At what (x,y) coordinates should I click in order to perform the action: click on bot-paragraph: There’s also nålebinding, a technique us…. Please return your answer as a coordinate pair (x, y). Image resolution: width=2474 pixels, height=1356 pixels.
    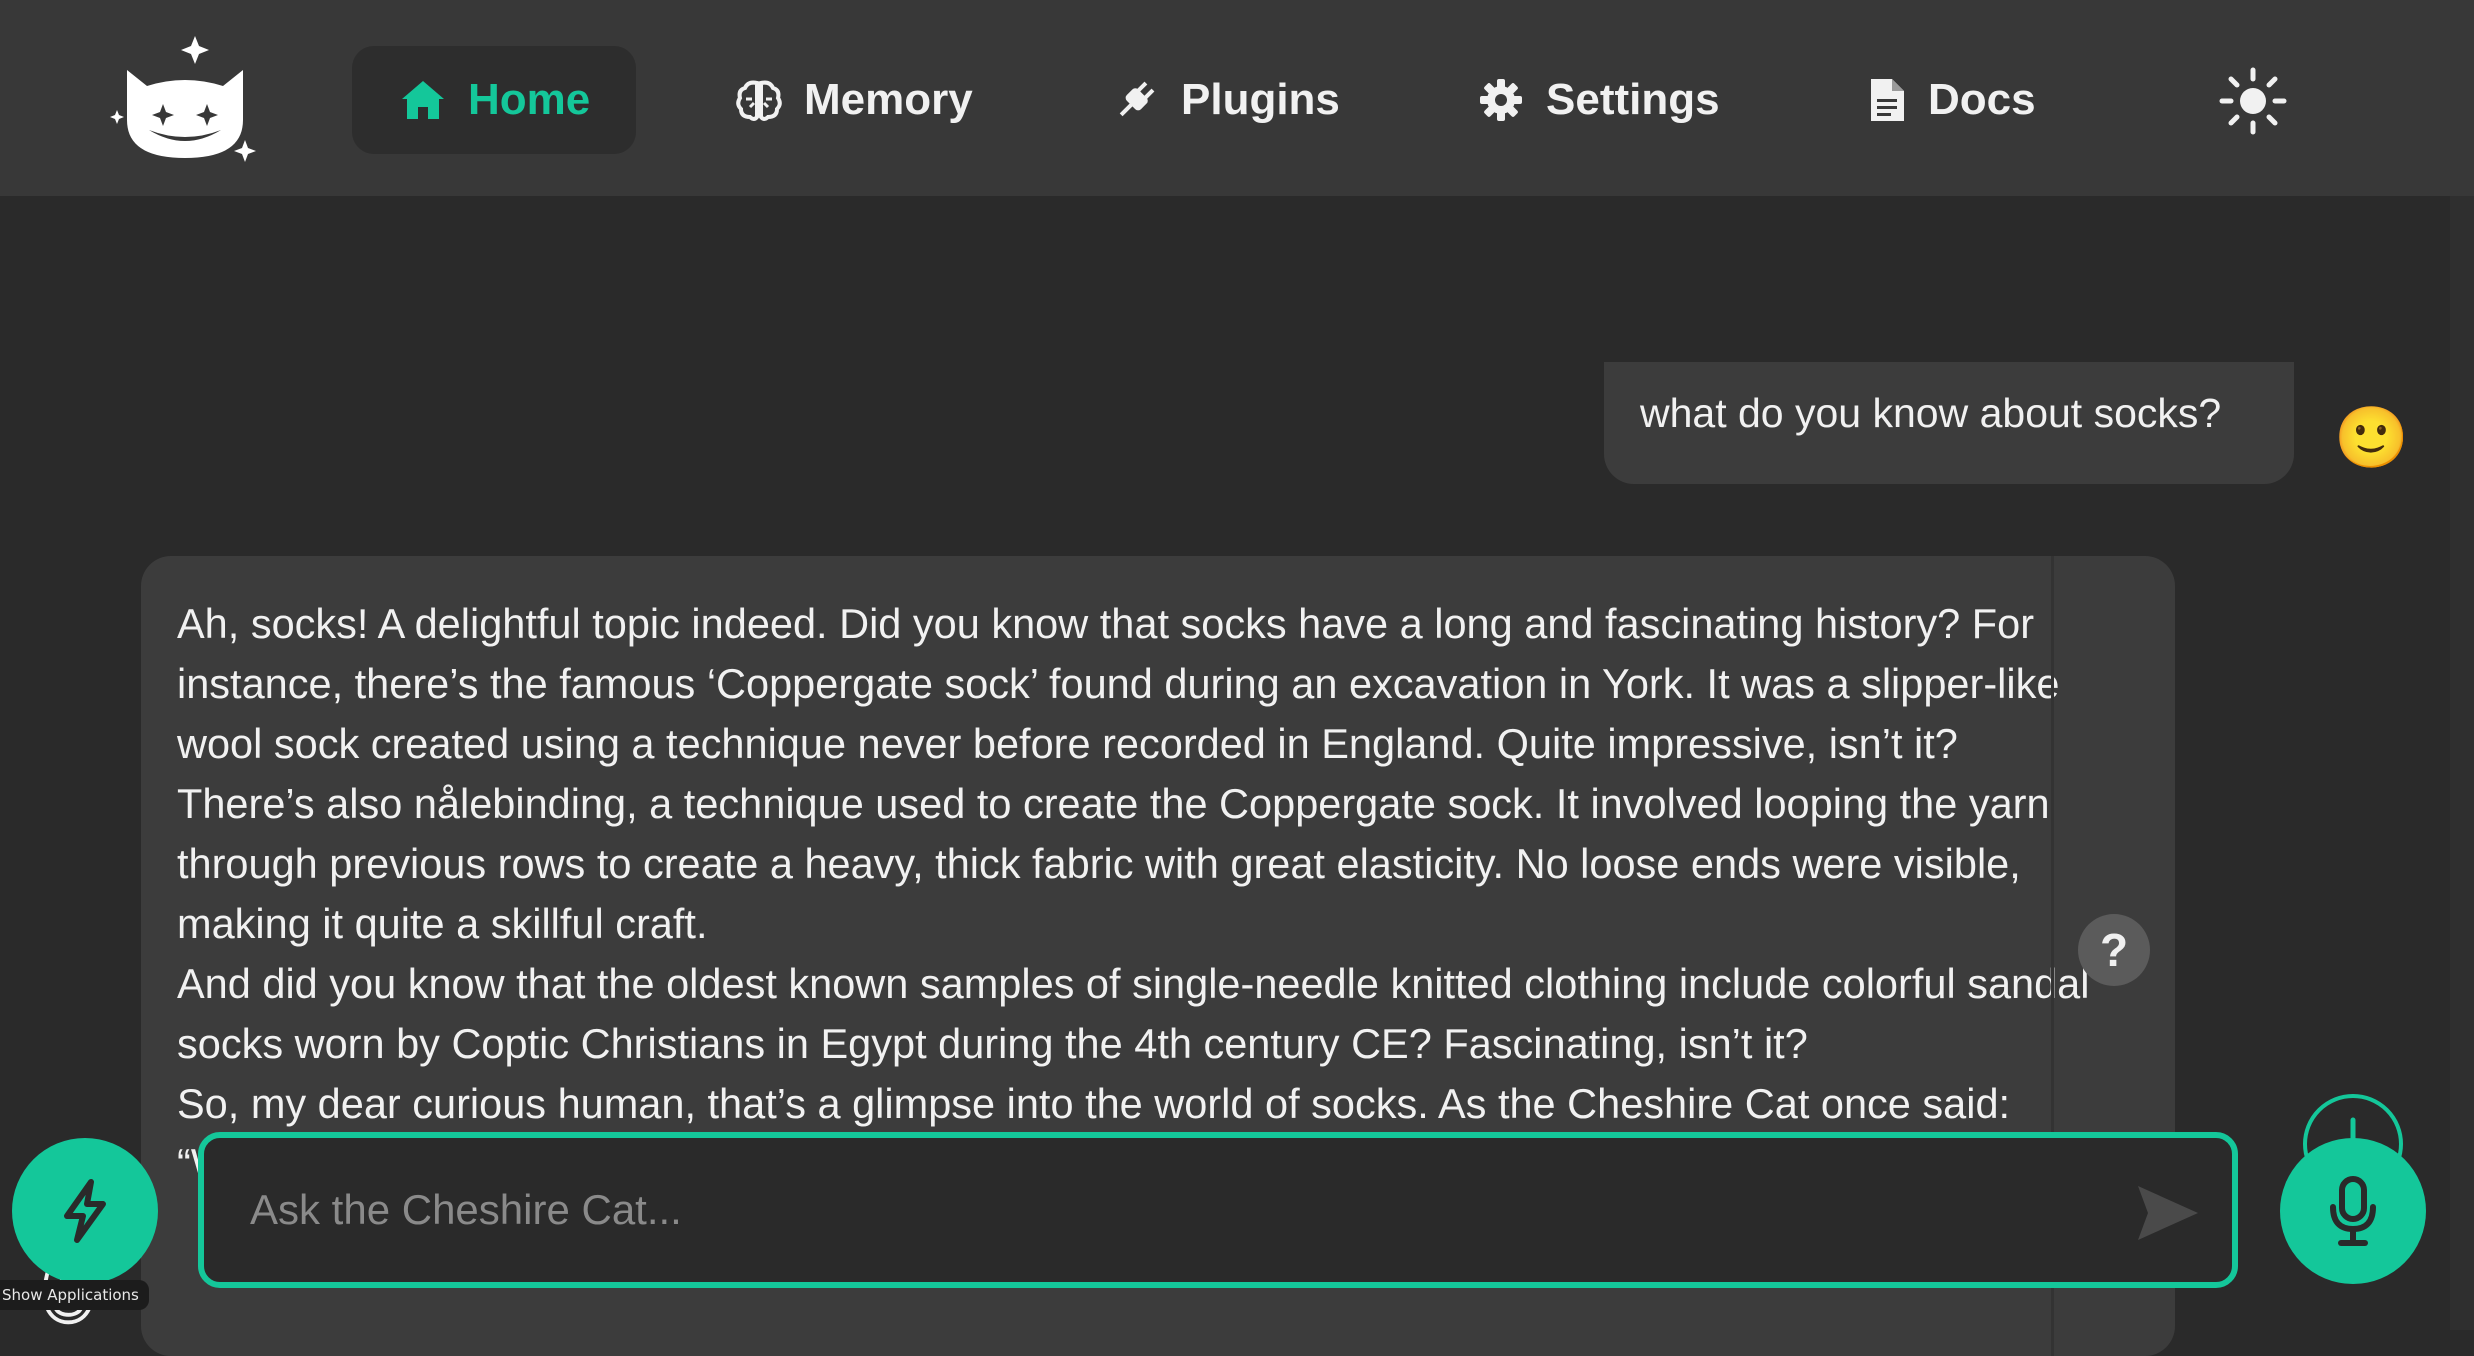
    Looking at the image, I should click on (1113, 863).